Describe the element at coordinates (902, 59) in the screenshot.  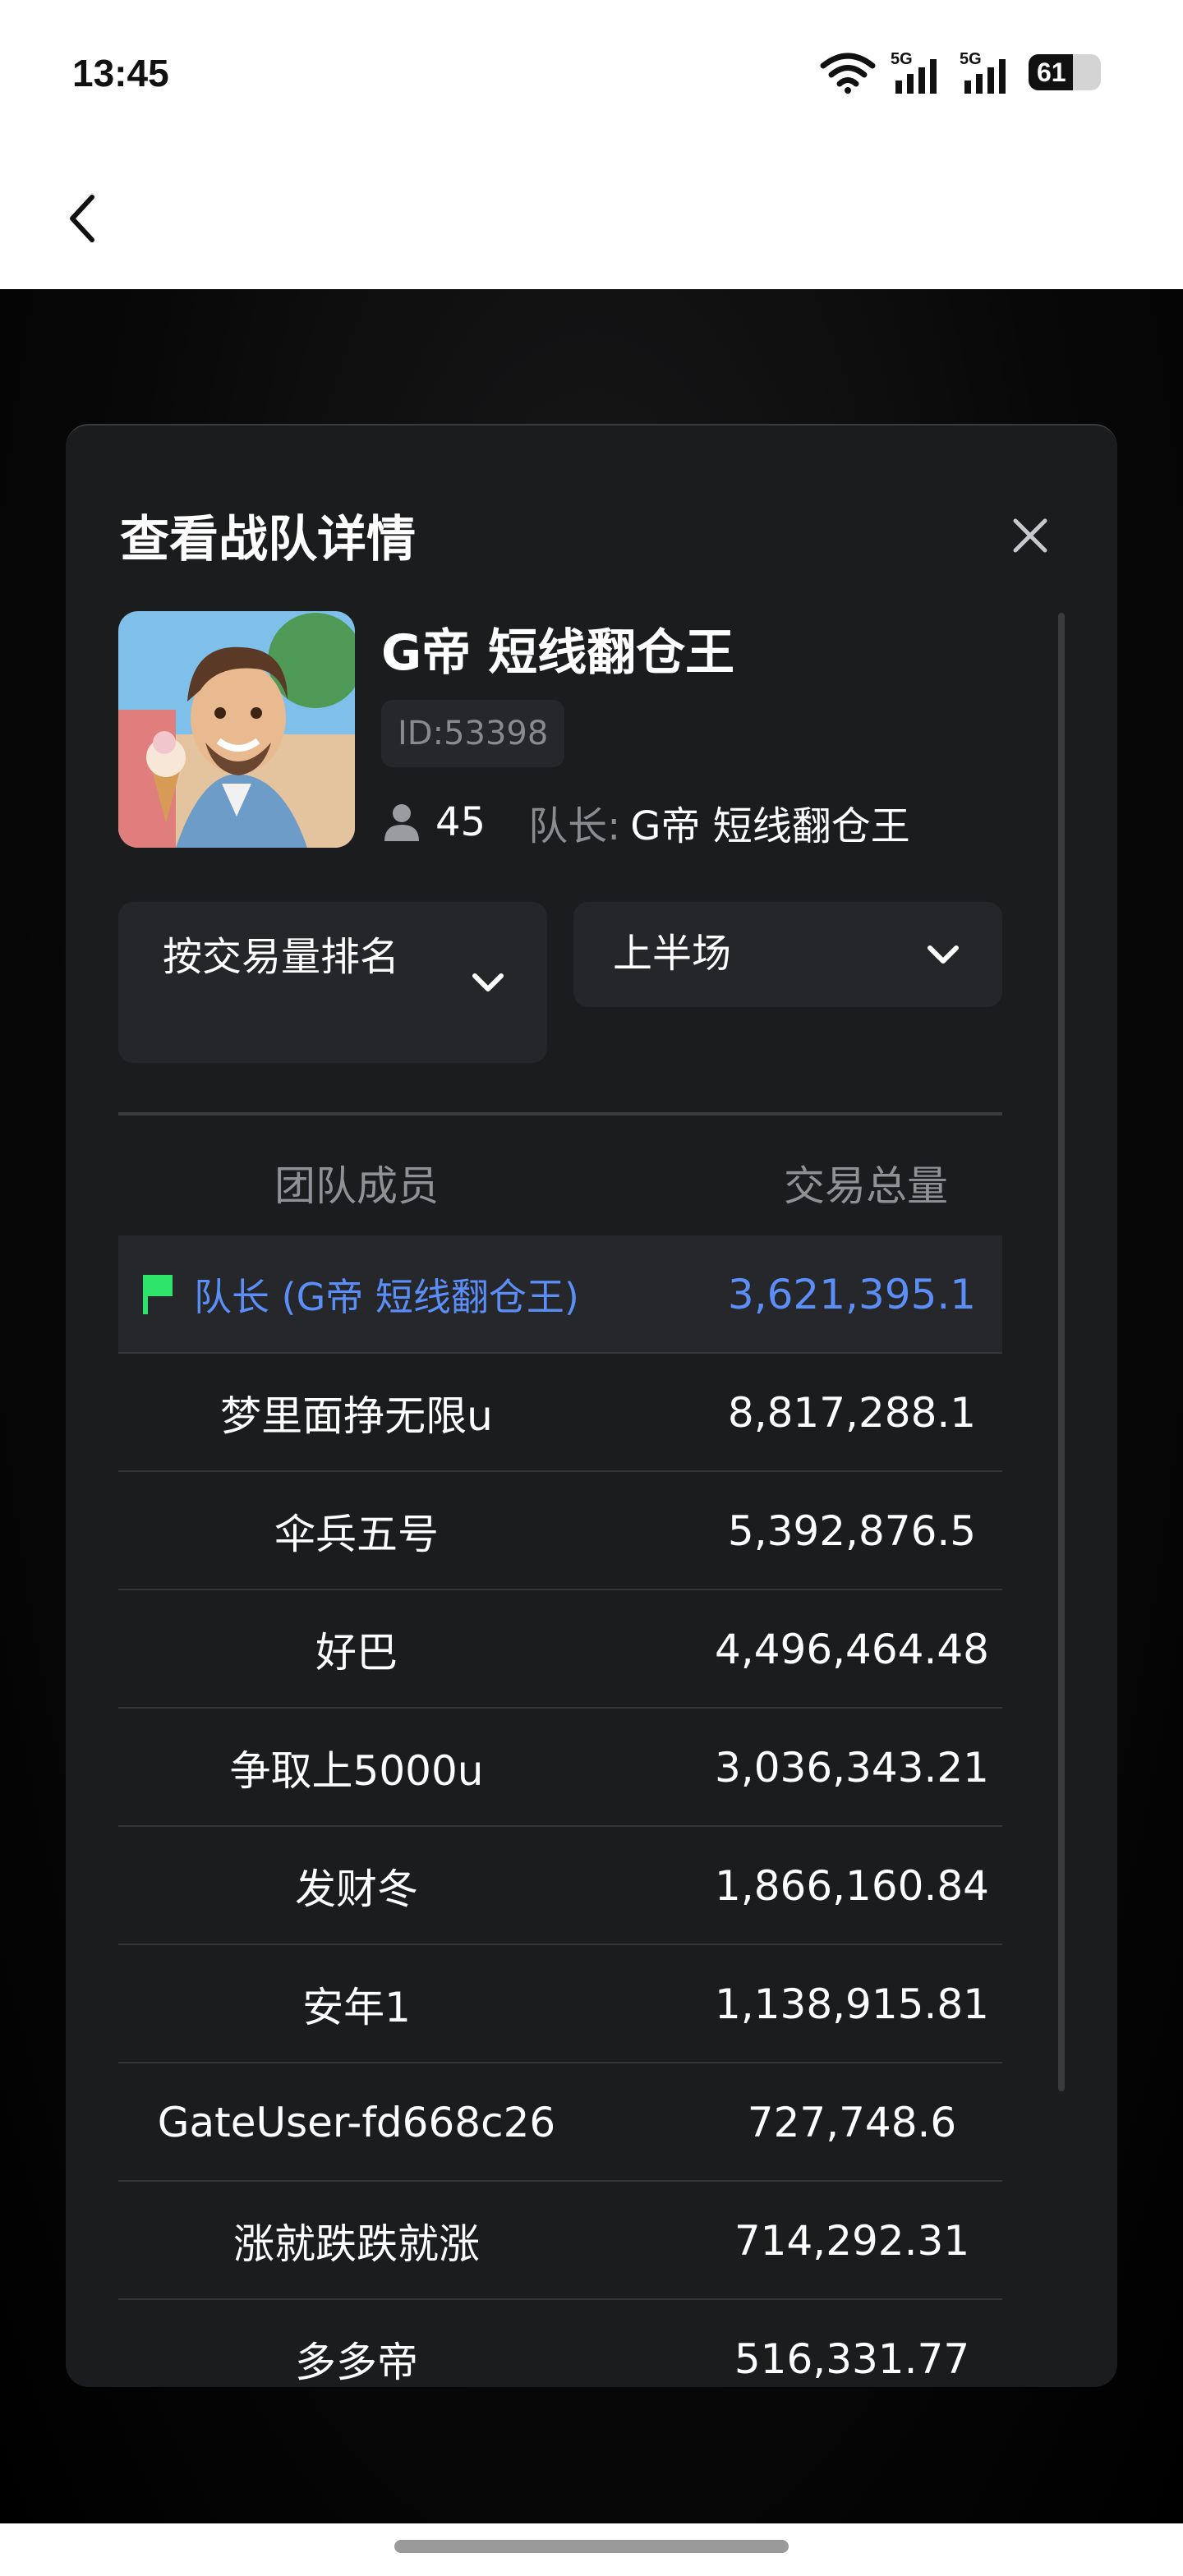
I see `network-label-1: 5G` at that location.